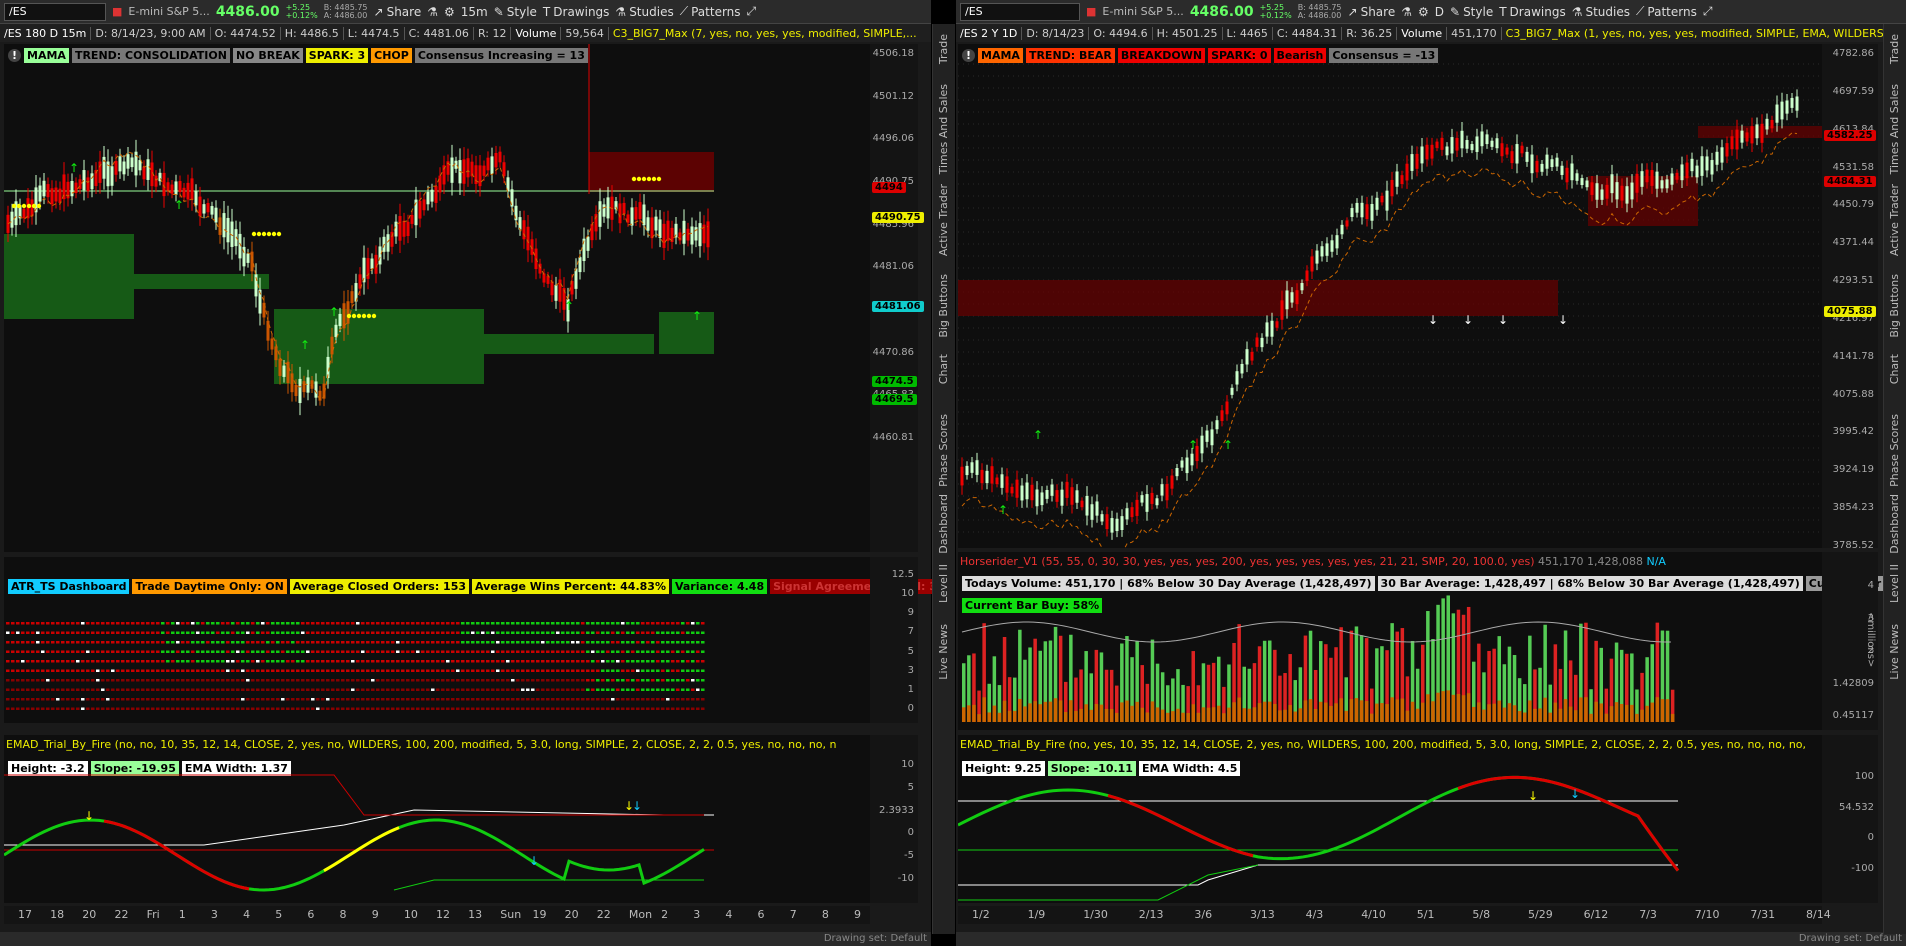 Image resolution: width=1906 pixels, height=946 pixels. Describe the element at coordinates (1121, 33) in the screenshot. I see `bar-open: O: 4494.6` at that location.